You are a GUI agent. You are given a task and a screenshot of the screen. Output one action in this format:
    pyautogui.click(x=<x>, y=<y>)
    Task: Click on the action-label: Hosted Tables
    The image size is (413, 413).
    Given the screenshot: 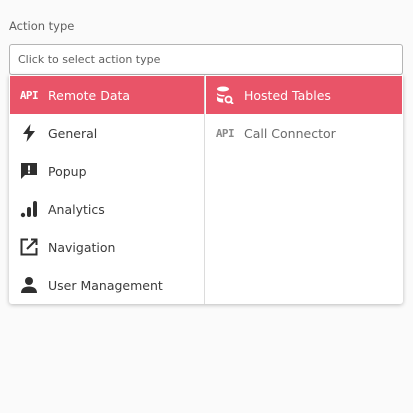 What is the action you would take?
    pyautogui.click(x=287, y=95)
    